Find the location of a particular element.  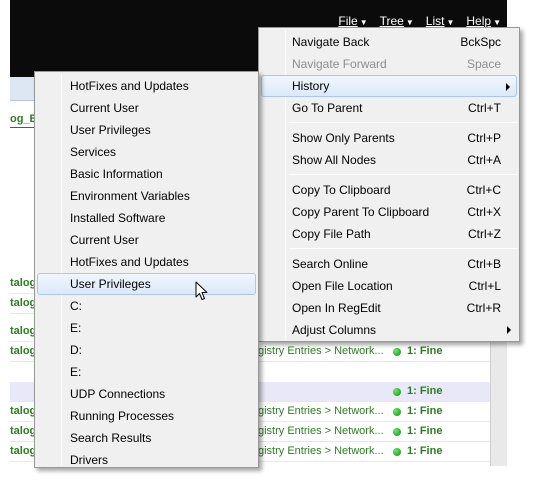

menu-item-label: Copy To Clipboard is located at coordinates (341, 190).